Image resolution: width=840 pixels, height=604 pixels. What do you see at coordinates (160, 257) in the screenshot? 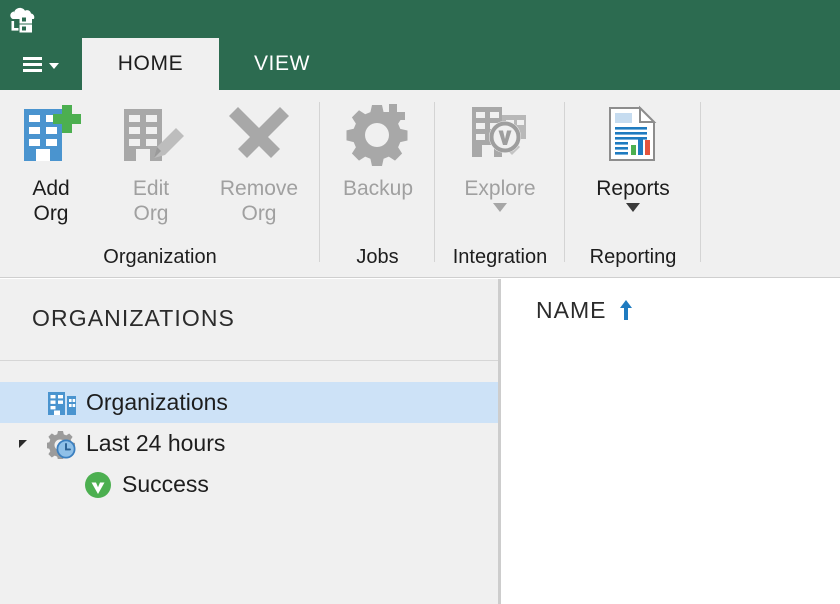
I see `ribbon-group-organization-title: Organization` at bounding box center [160, 257].